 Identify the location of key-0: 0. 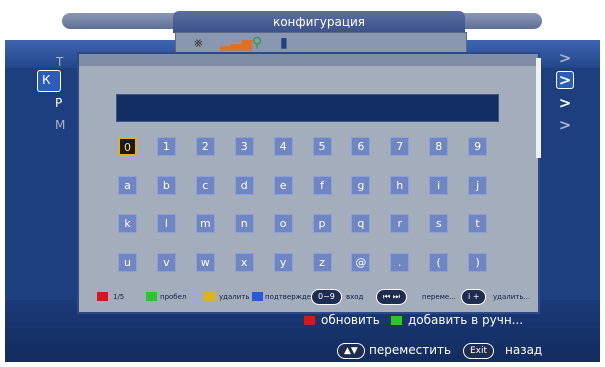
(127, 146).